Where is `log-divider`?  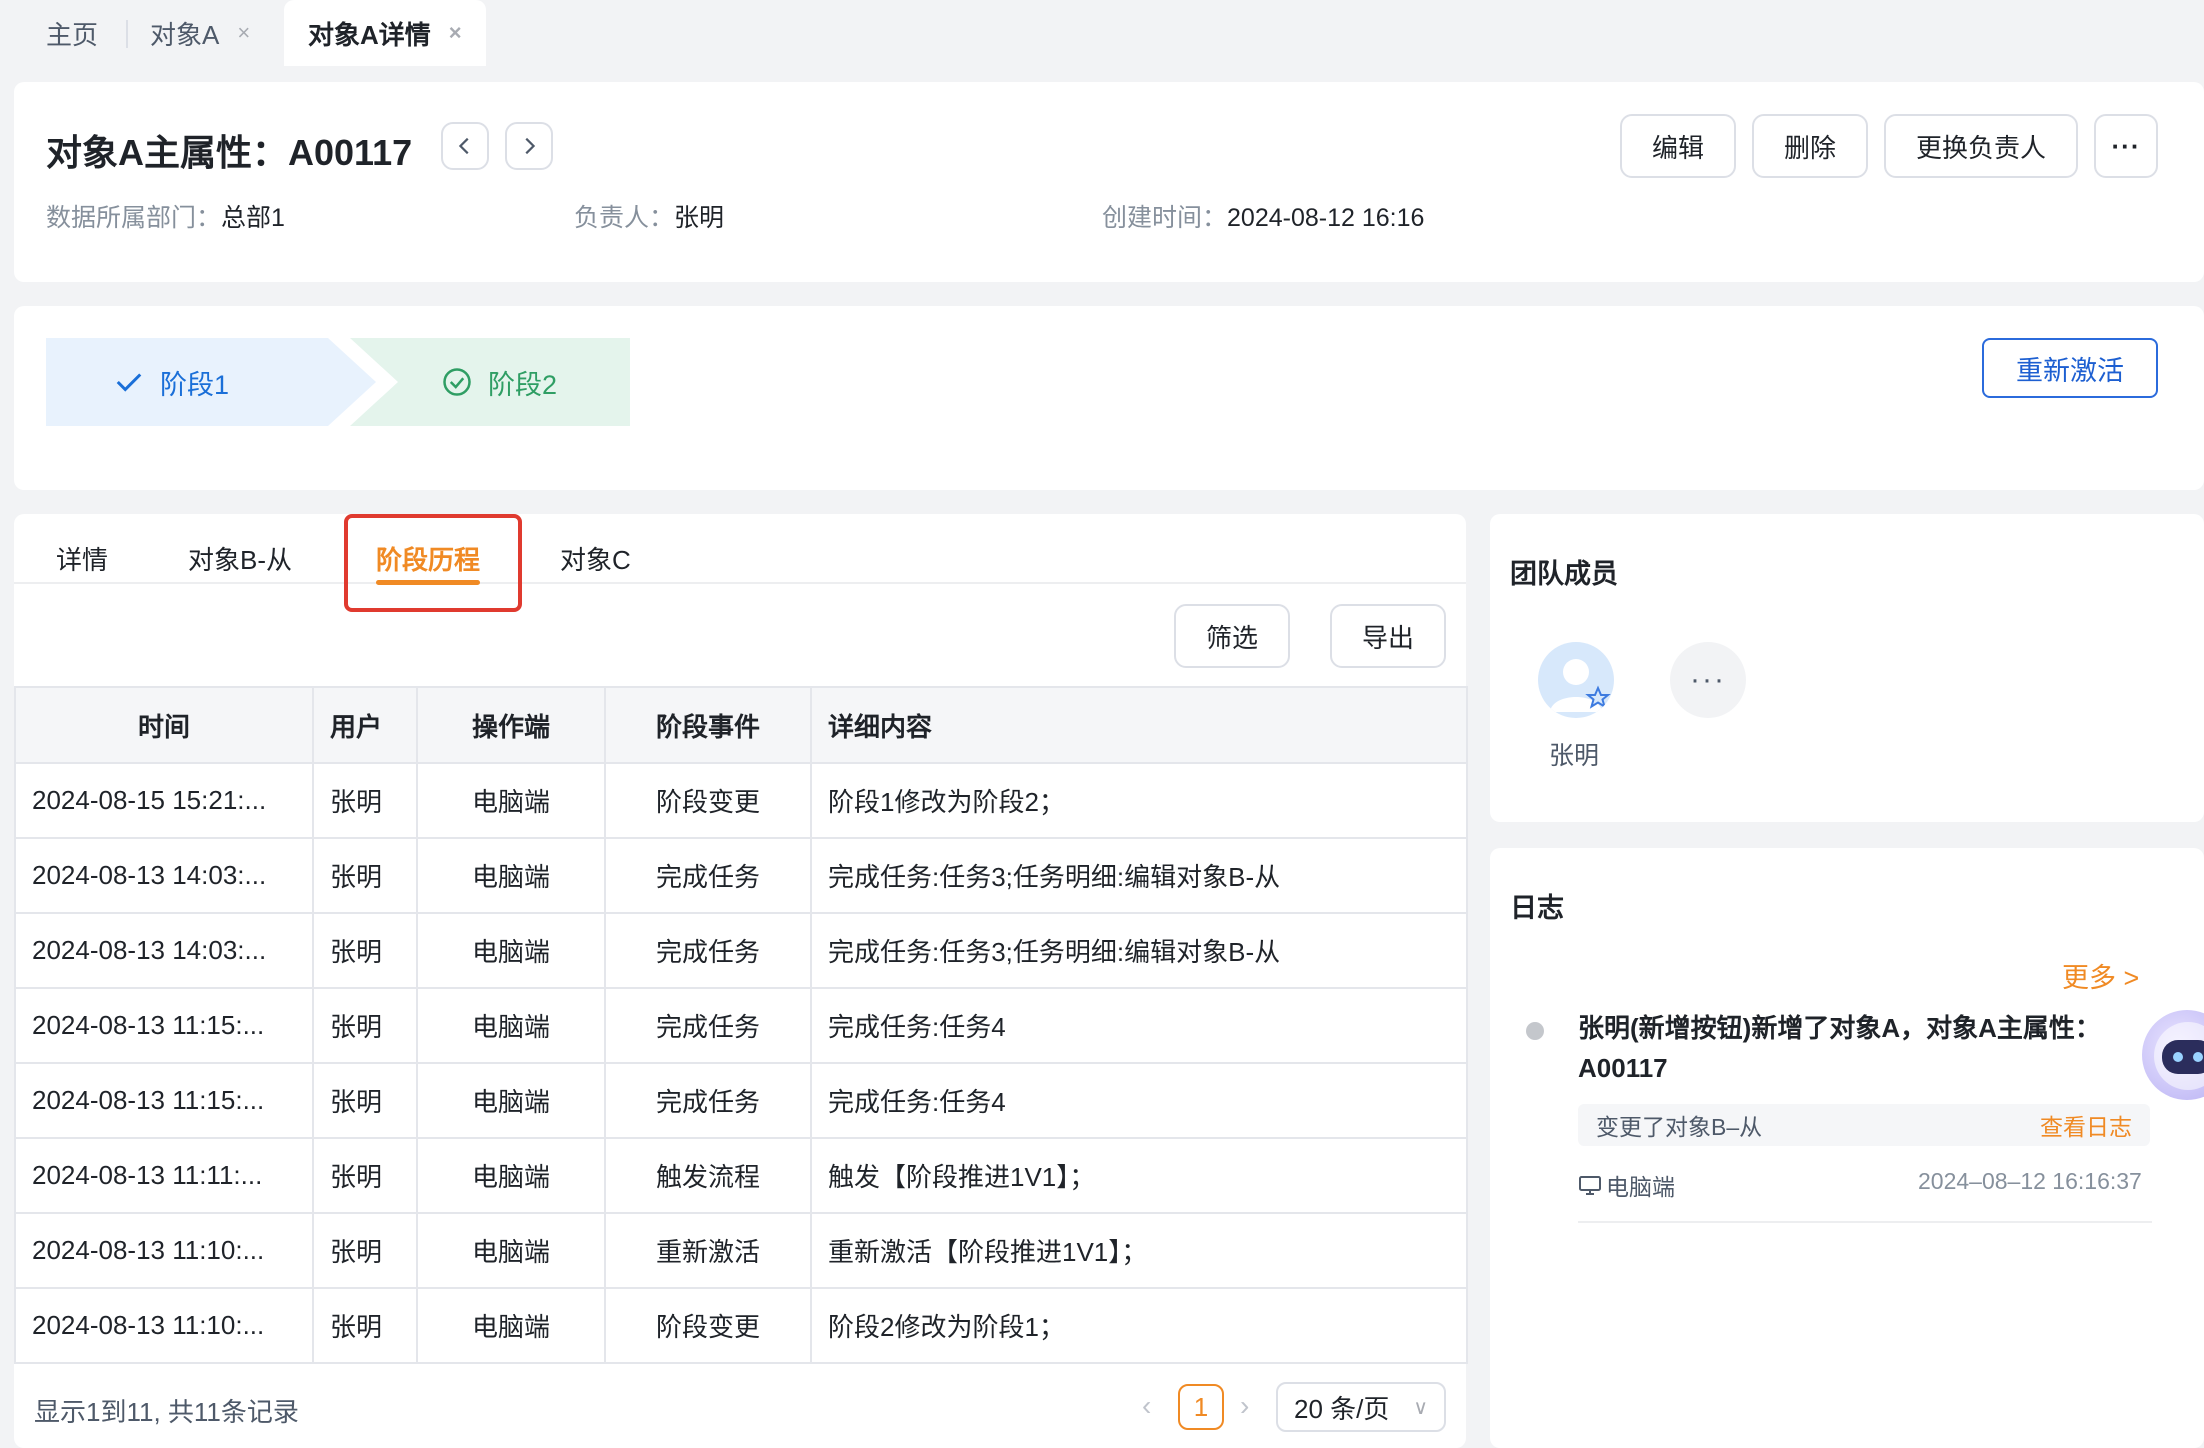
log-divider is located at coordinates (1865, 1222).